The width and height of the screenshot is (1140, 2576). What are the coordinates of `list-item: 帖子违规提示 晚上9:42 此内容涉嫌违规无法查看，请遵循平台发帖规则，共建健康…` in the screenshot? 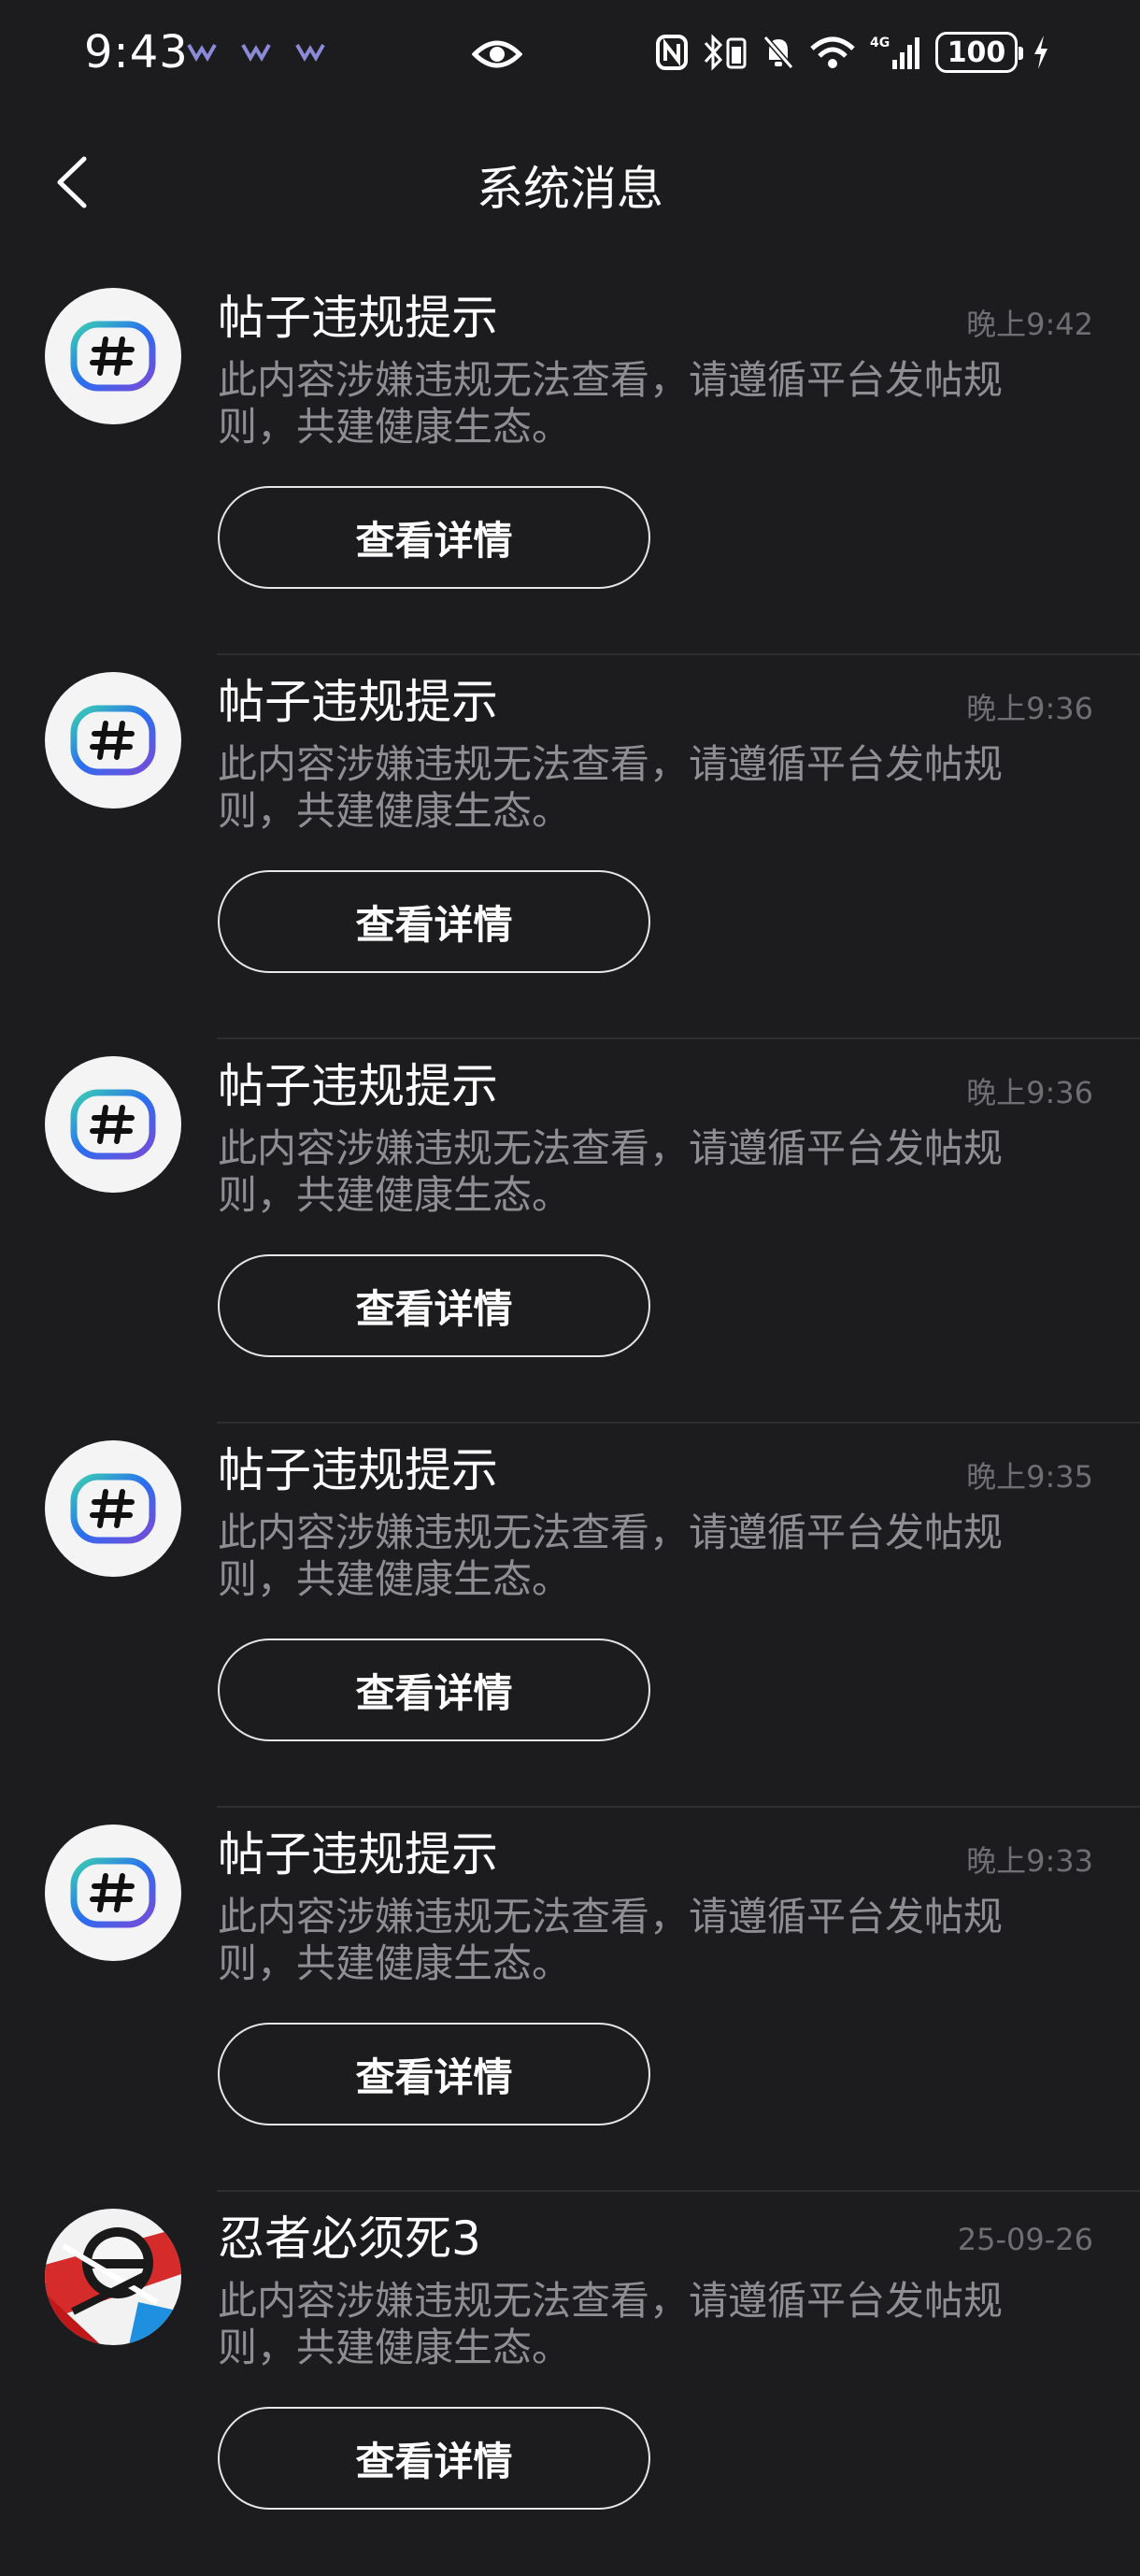 It's located at (570, 463).